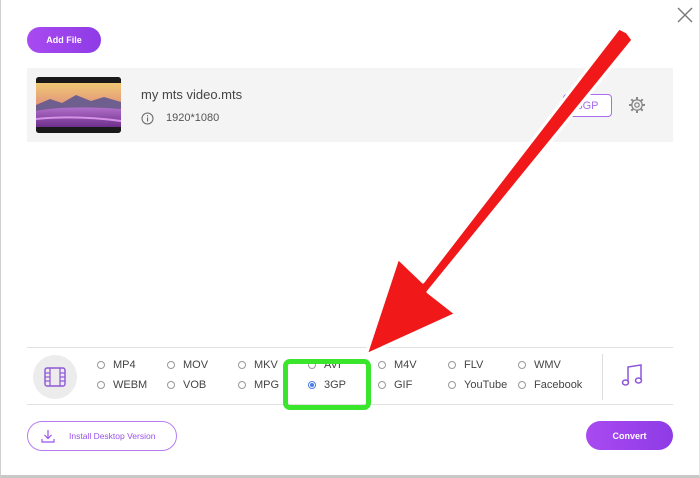 This screenshot has height=478, width=700. I want to click on format-option-vob: VOB, so click(186, 385).